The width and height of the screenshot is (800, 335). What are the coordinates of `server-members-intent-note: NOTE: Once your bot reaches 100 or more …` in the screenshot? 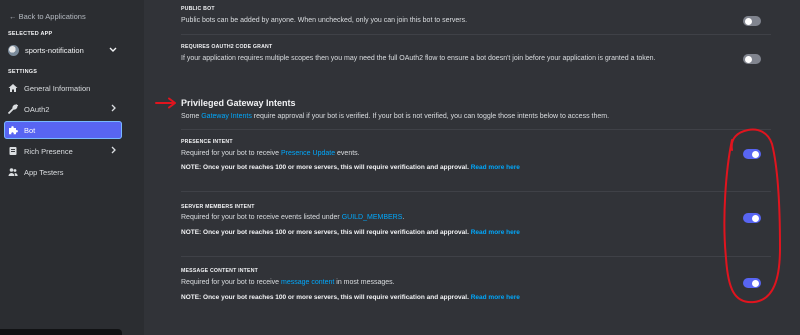 It's located at (350, 232).